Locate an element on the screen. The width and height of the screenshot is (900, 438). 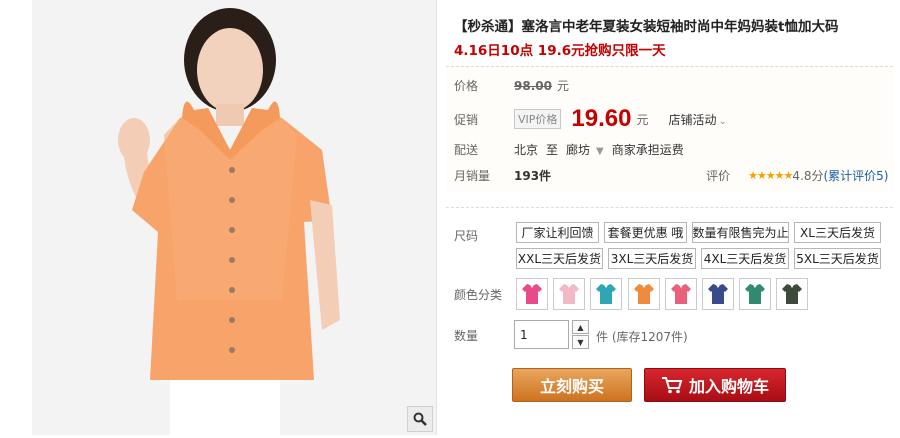
promo-row: 促销 VIP价格 19.60 元 店铺活动 ⌄ is located at coordinates (590, 119).